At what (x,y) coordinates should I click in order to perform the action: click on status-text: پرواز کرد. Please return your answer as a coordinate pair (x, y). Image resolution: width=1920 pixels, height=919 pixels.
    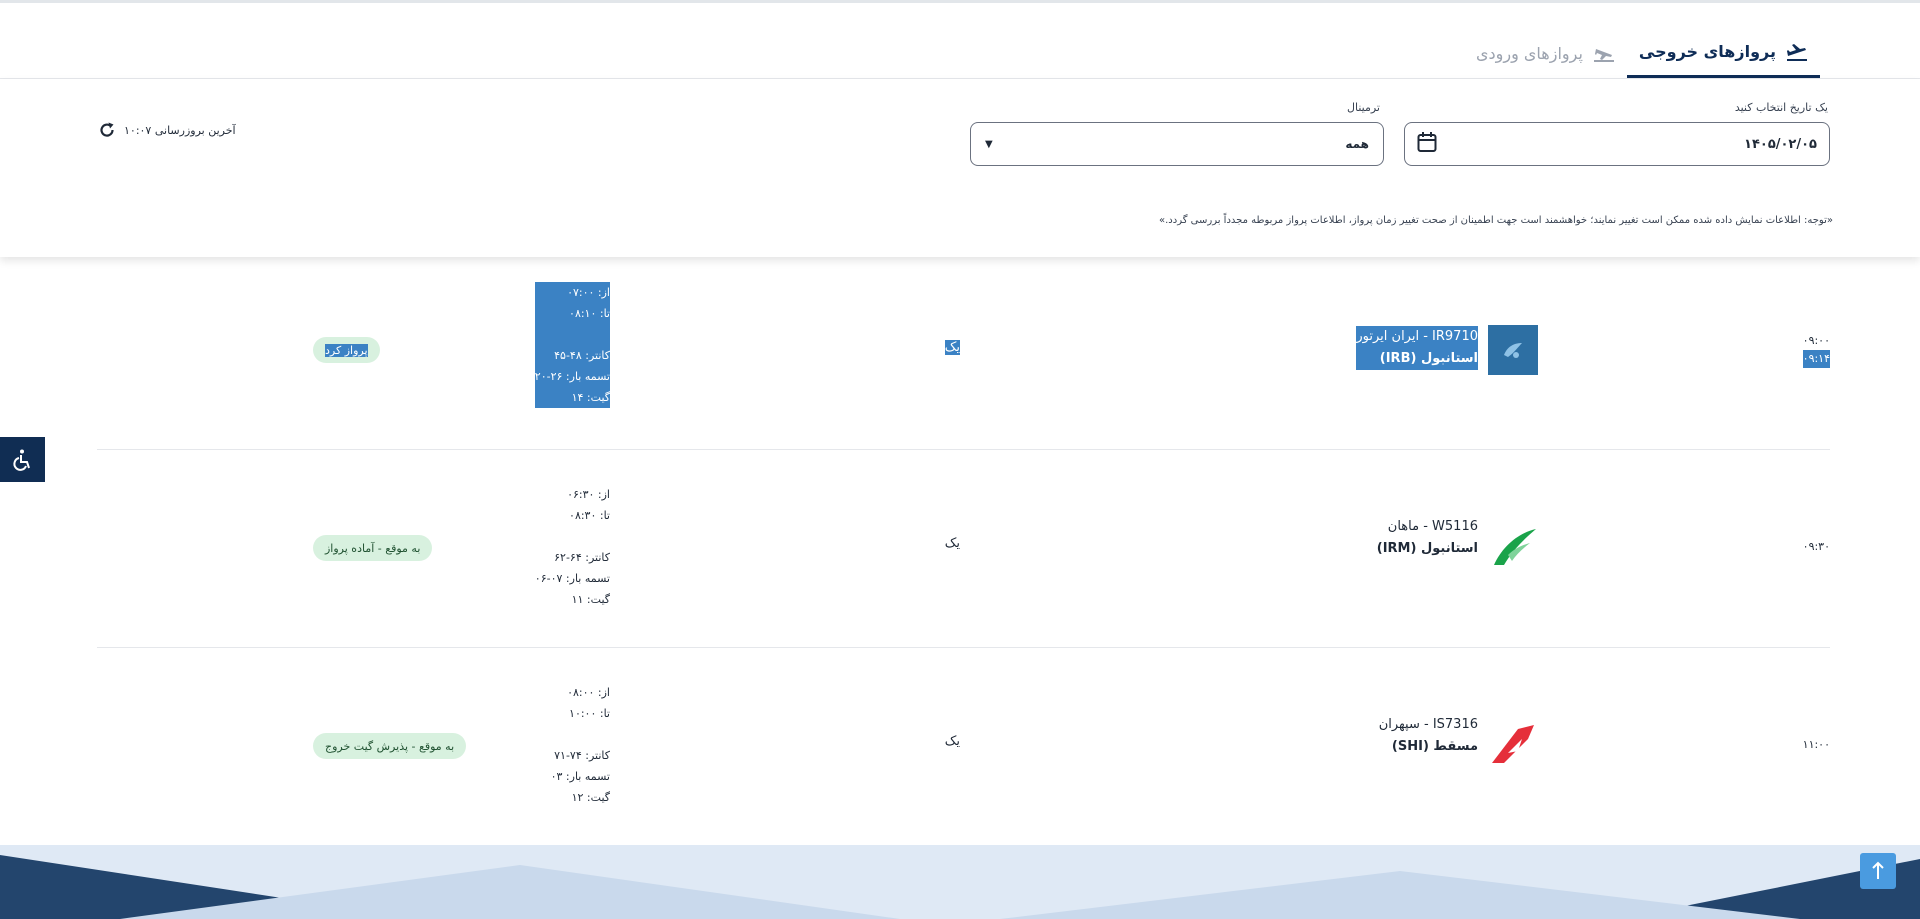
    Looking at the image, I should click on (346, 350).